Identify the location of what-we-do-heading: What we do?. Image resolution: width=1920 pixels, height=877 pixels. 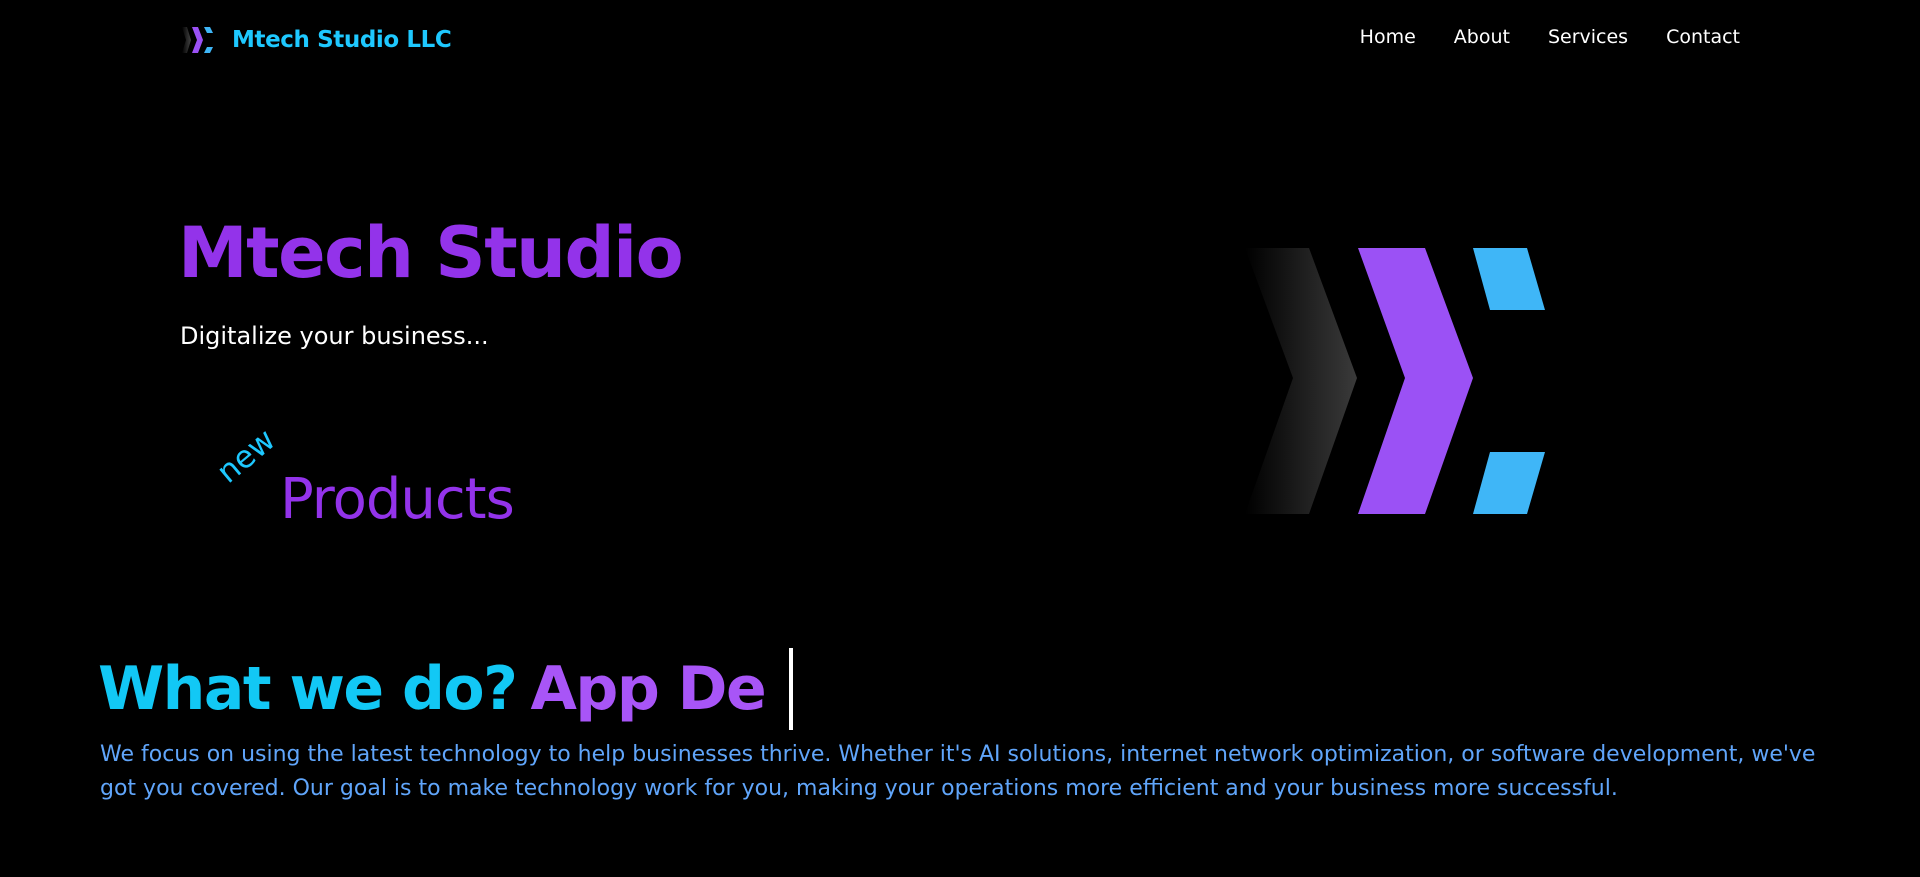
(308, 689).